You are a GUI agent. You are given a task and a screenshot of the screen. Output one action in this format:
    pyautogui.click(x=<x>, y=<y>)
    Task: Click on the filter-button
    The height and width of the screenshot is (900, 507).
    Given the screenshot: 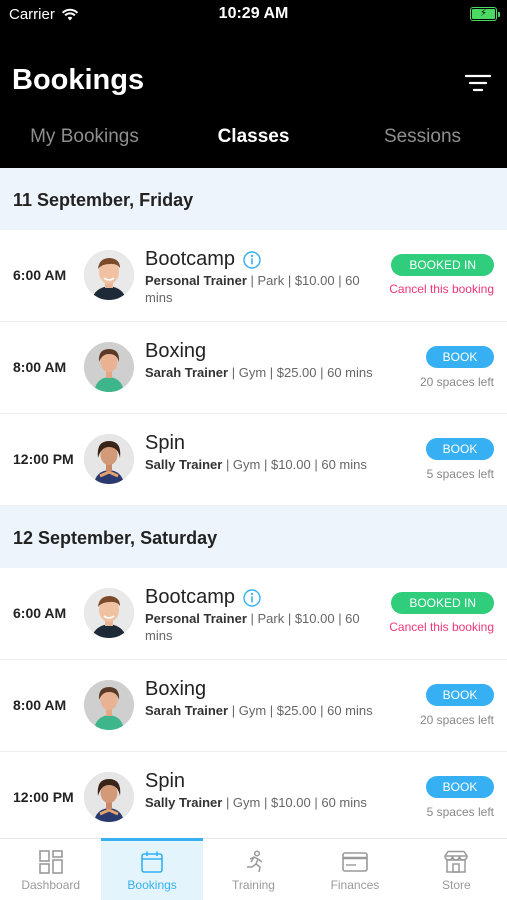 What is the action you would take?
    pyautogui.click(x=478, y=83)
    